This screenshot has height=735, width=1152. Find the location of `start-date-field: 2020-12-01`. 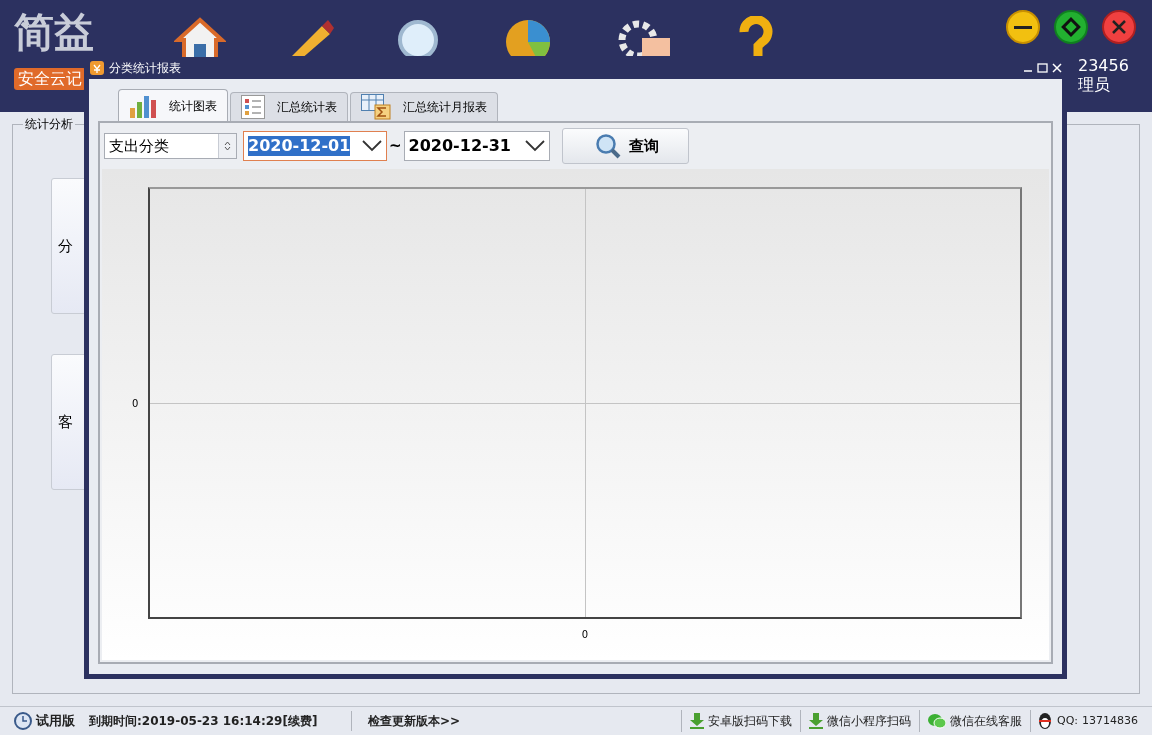

start-date-field: 2020-12-01 is located at coordinates (315, 146).